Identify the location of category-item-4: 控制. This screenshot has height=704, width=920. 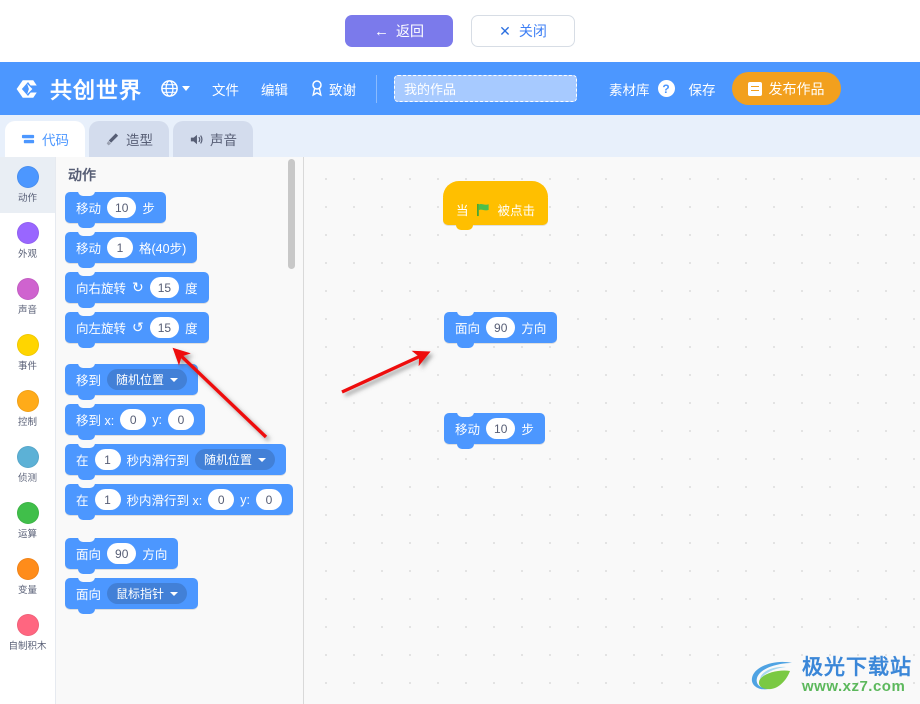
(27, 409).